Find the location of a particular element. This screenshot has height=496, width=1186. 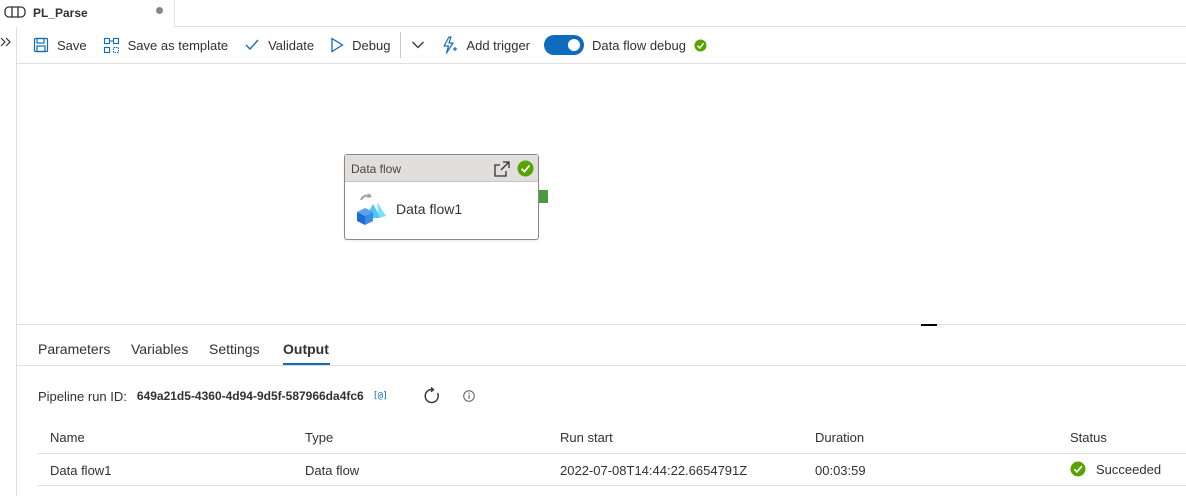

panel-splitter is located at coordinates (601, 324).